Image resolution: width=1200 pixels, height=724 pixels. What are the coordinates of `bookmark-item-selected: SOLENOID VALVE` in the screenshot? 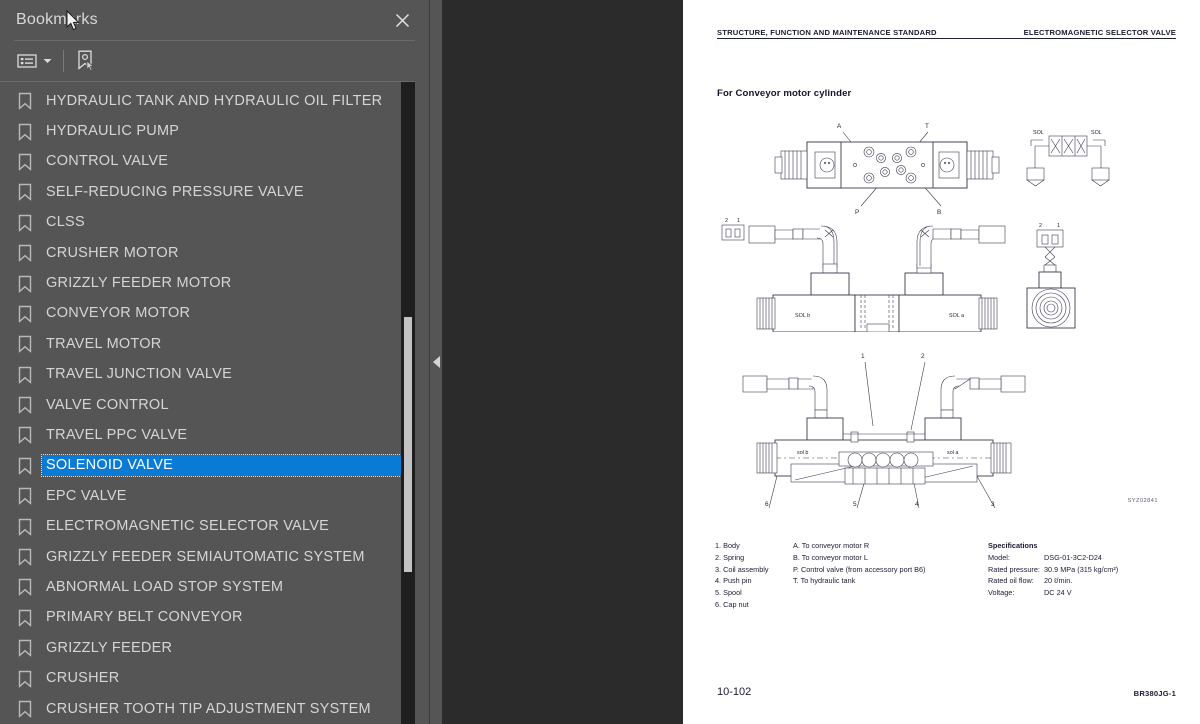 It's located at (207, 466).